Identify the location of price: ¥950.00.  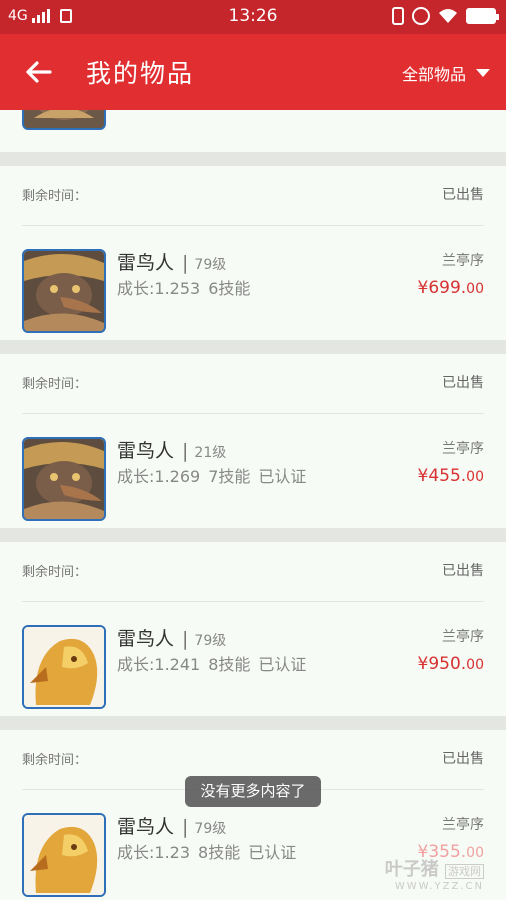
(451, 664).